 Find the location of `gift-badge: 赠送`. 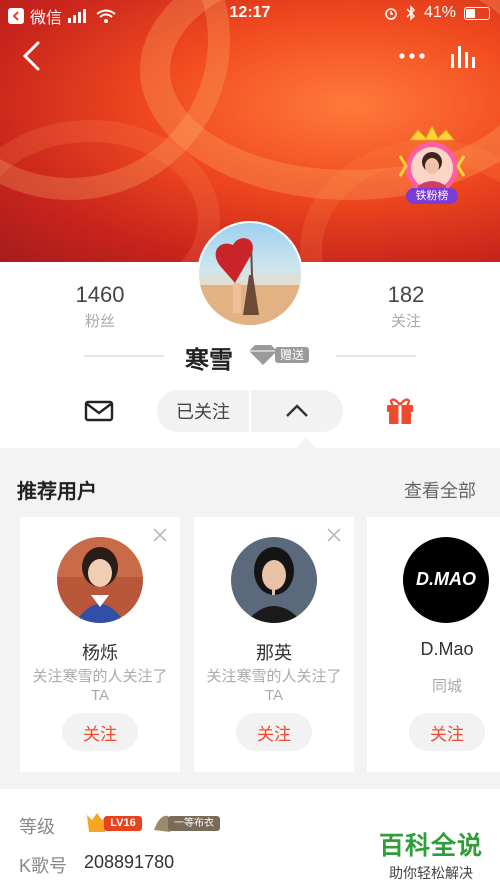

gift-badge: 赠送 is located at coordinates (279, 355).